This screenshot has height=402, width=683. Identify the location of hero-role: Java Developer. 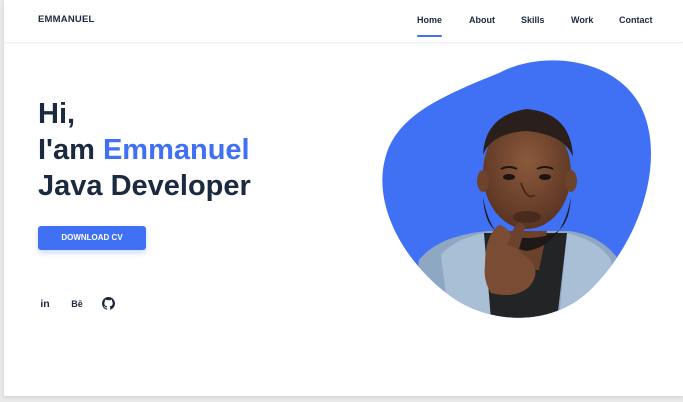
(144, 186).